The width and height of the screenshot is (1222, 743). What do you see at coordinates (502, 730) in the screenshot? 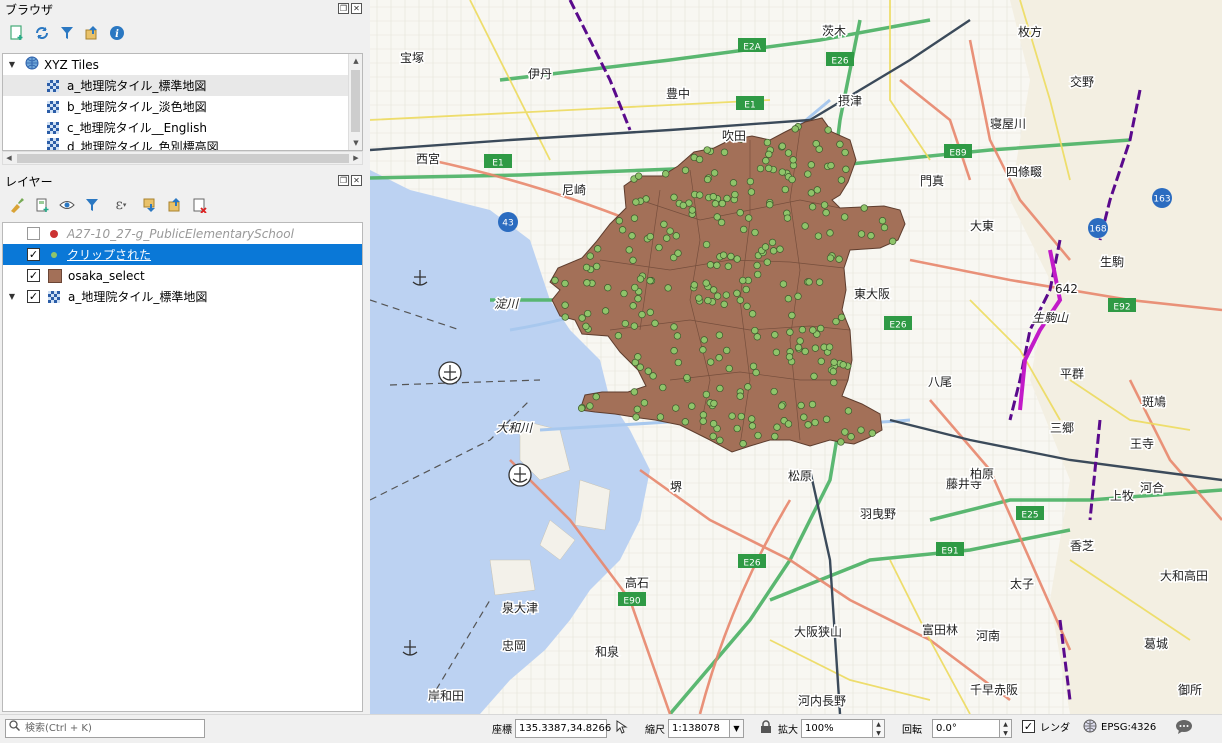
I see `coordinate-label: 座標` at bounding box center [502, 730].